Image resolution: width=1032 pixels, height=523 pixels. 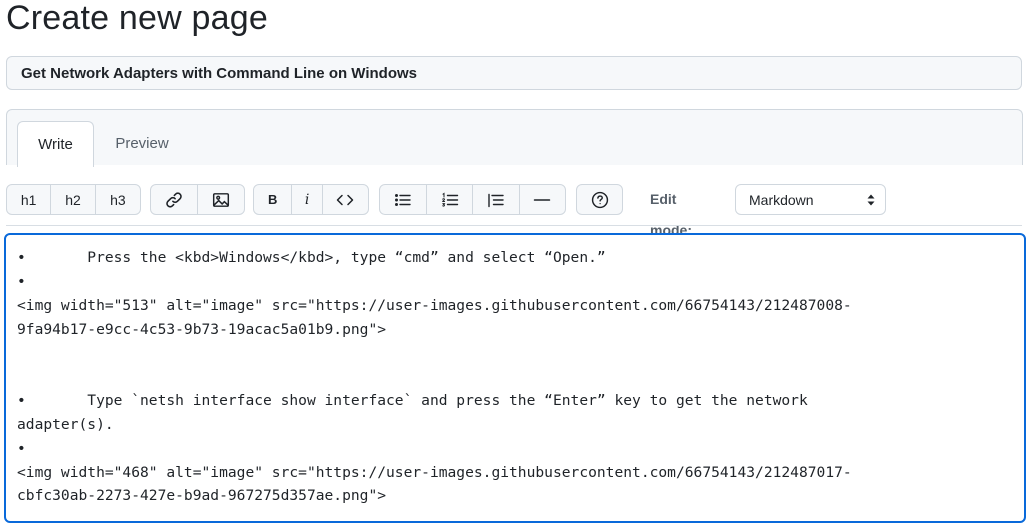 I want to click on help-button-group, so click(x=599, y=199).